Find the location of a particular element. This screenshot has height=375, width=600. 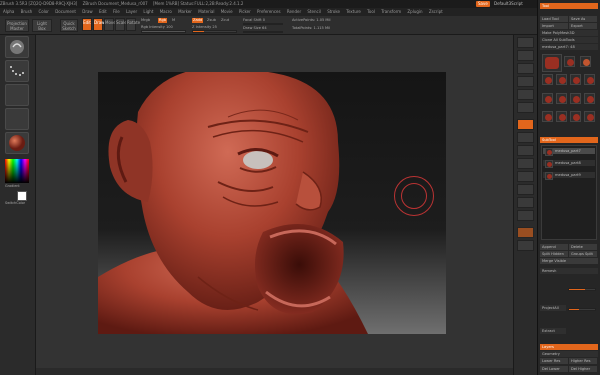

zsub-toggle: Zsub is located at coordinates (211, 20).